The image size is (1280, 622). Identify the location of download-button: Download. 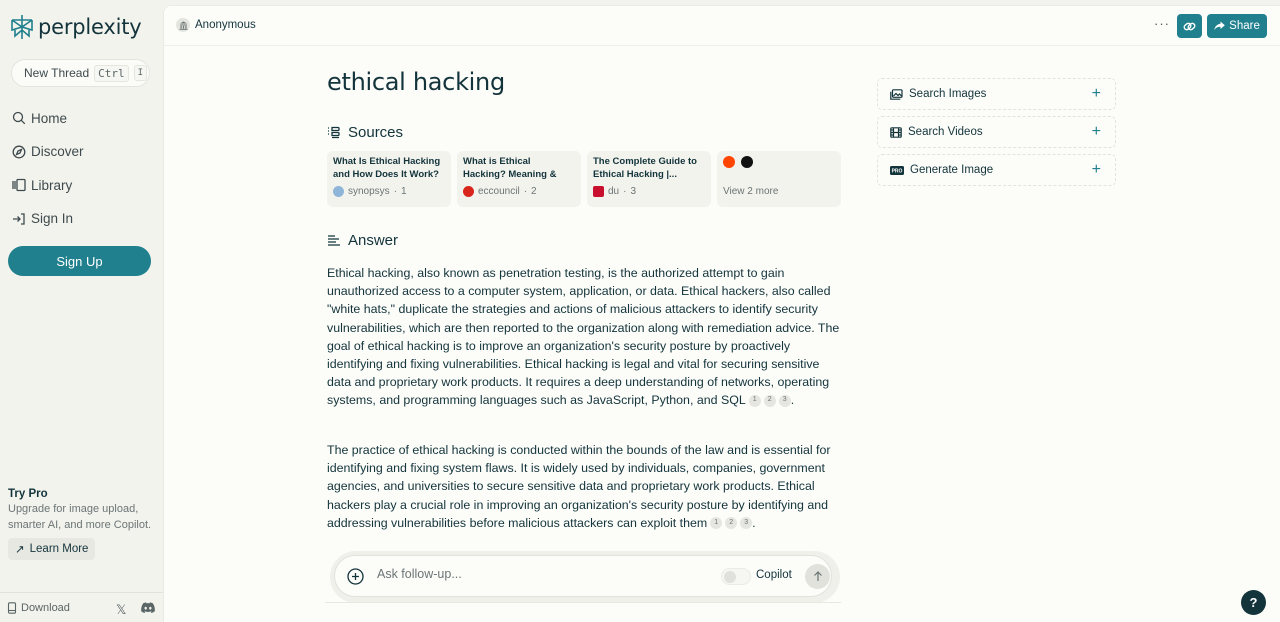
(38, 608).